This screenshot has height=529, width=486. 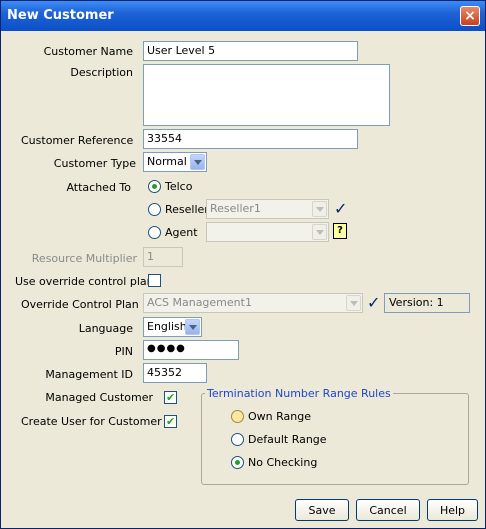 I want to click on customer-type-select: Normal, so click(x=175, y=162).